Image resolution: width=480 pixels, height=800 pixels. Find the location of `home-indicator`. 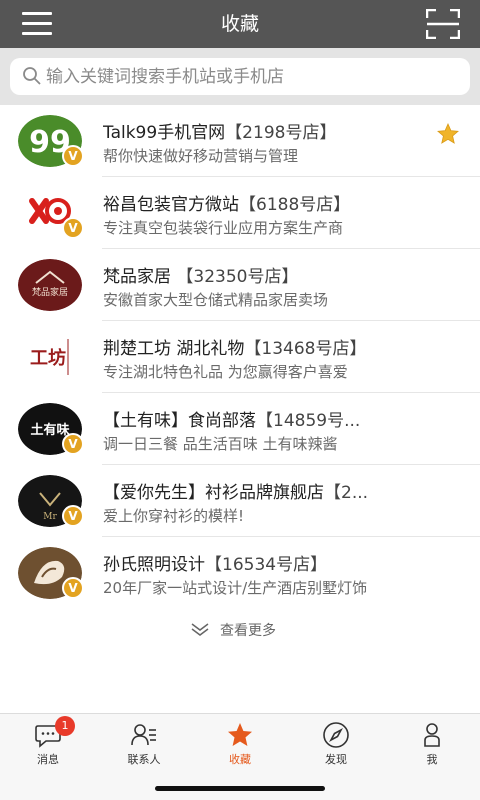

home-indicator is located at coordinates (240, 788).